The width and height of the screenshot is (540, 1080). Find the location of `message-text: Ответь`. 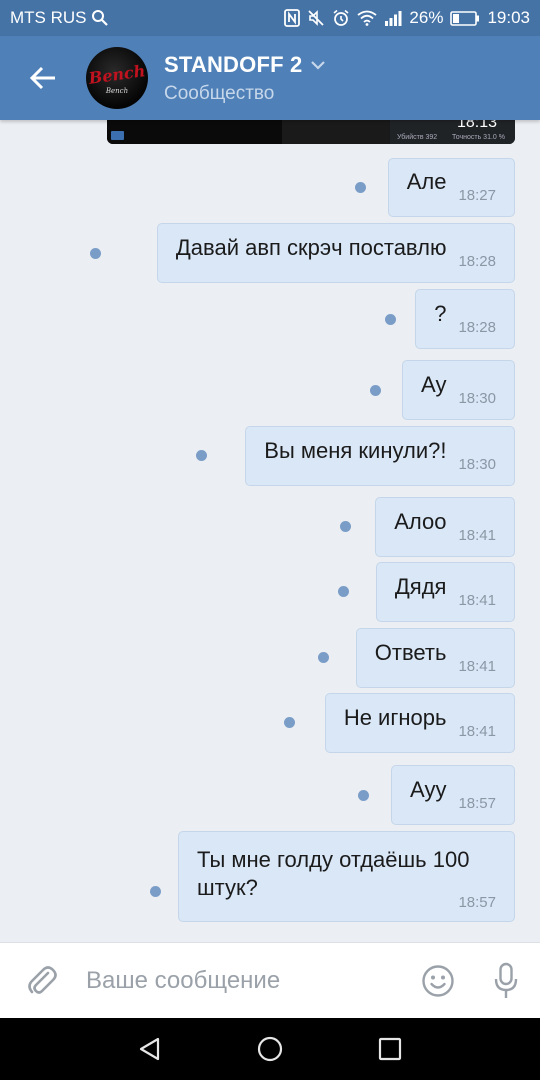

message-text: Ответь is located at coordinates (410, 652).